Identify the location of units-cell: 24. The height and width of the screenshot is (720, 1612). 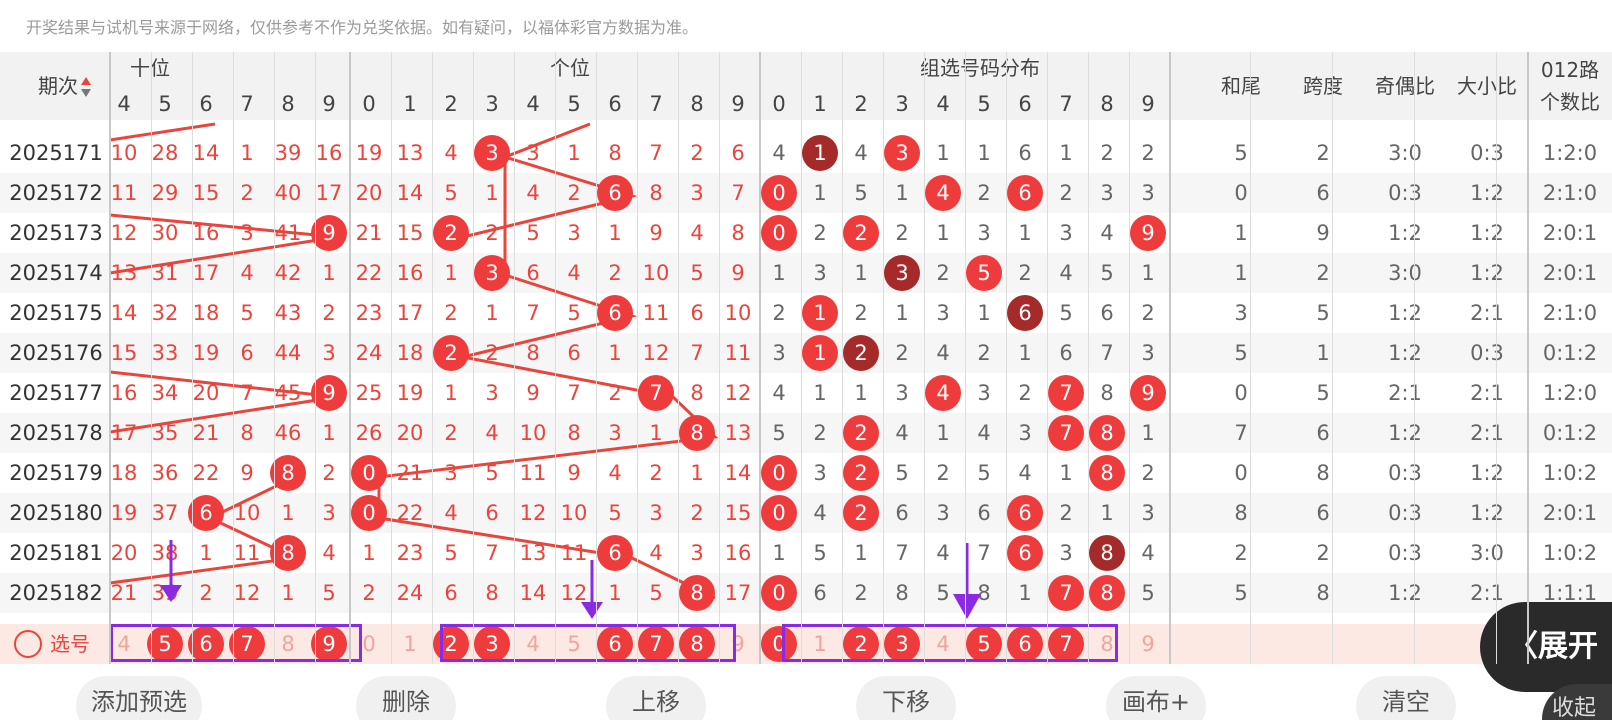
(410, 593).